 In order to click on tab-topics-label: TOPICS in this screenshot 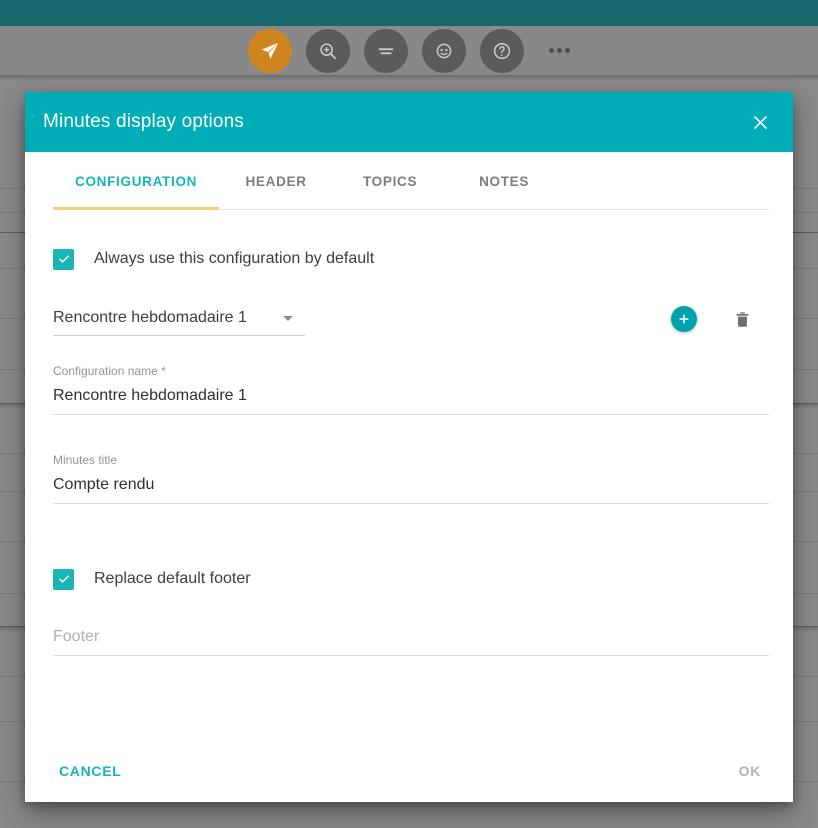, I will do `click(390, 181)`.